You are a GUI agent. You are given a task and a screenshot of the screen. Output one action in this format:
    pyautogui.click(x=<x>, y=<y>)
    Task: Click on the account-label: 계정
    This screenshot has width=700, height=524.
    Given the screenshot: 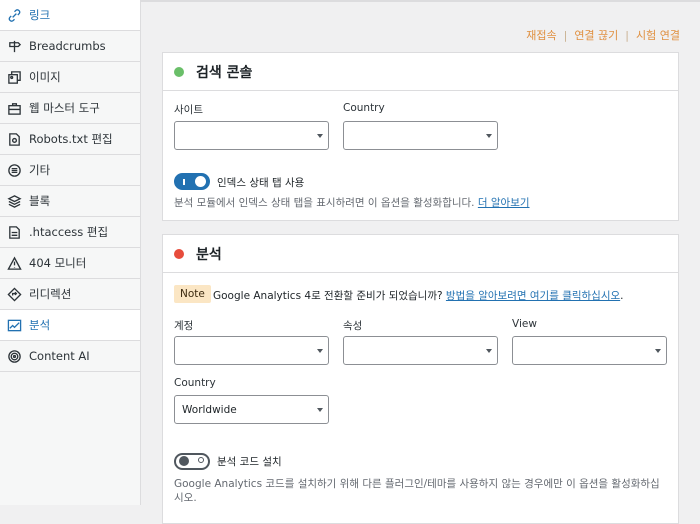 What is the action you would take?
    pyautogui.click(x=184, y=326)
    